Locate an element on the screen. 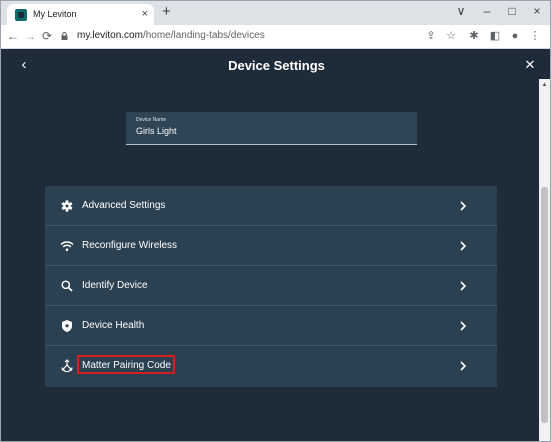 This screenshot has height=442, width=551. highlight-annotation is located at coordinates (126, 364).